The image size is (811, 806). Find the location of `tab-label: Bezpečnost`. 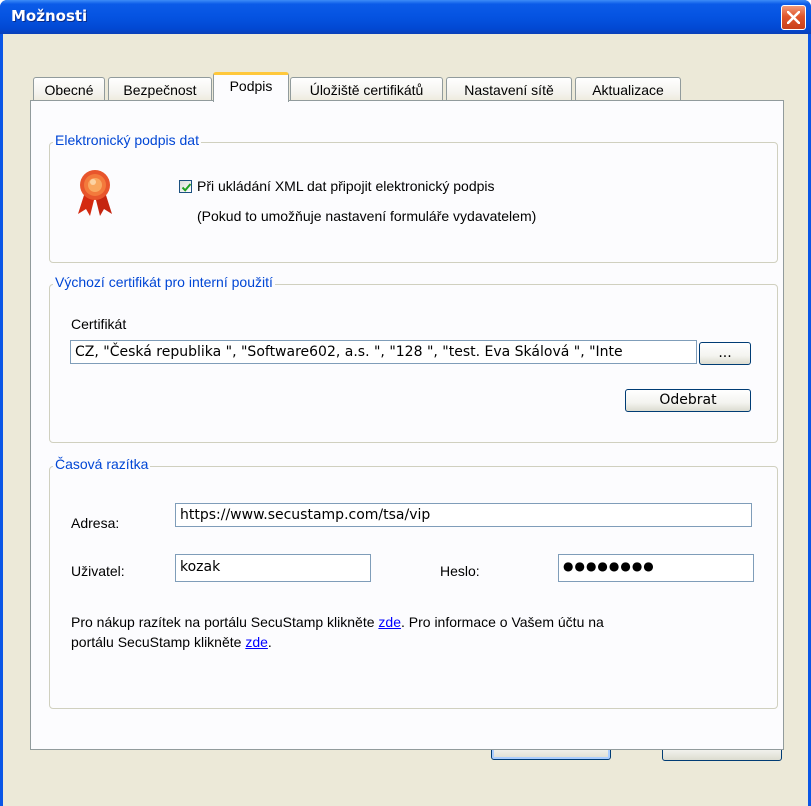

tab-label: Bezpečnost is located at coordinates (160, 90).